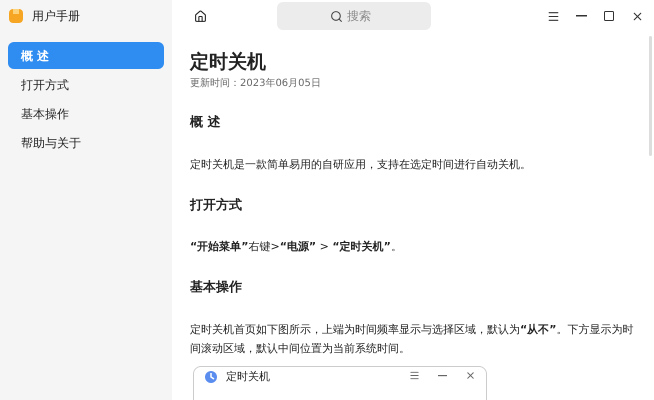 The width and height of the screenshot is (654, 400). I want to click on update-date: 更新时间：2023年06月05日, so click(256, 83).